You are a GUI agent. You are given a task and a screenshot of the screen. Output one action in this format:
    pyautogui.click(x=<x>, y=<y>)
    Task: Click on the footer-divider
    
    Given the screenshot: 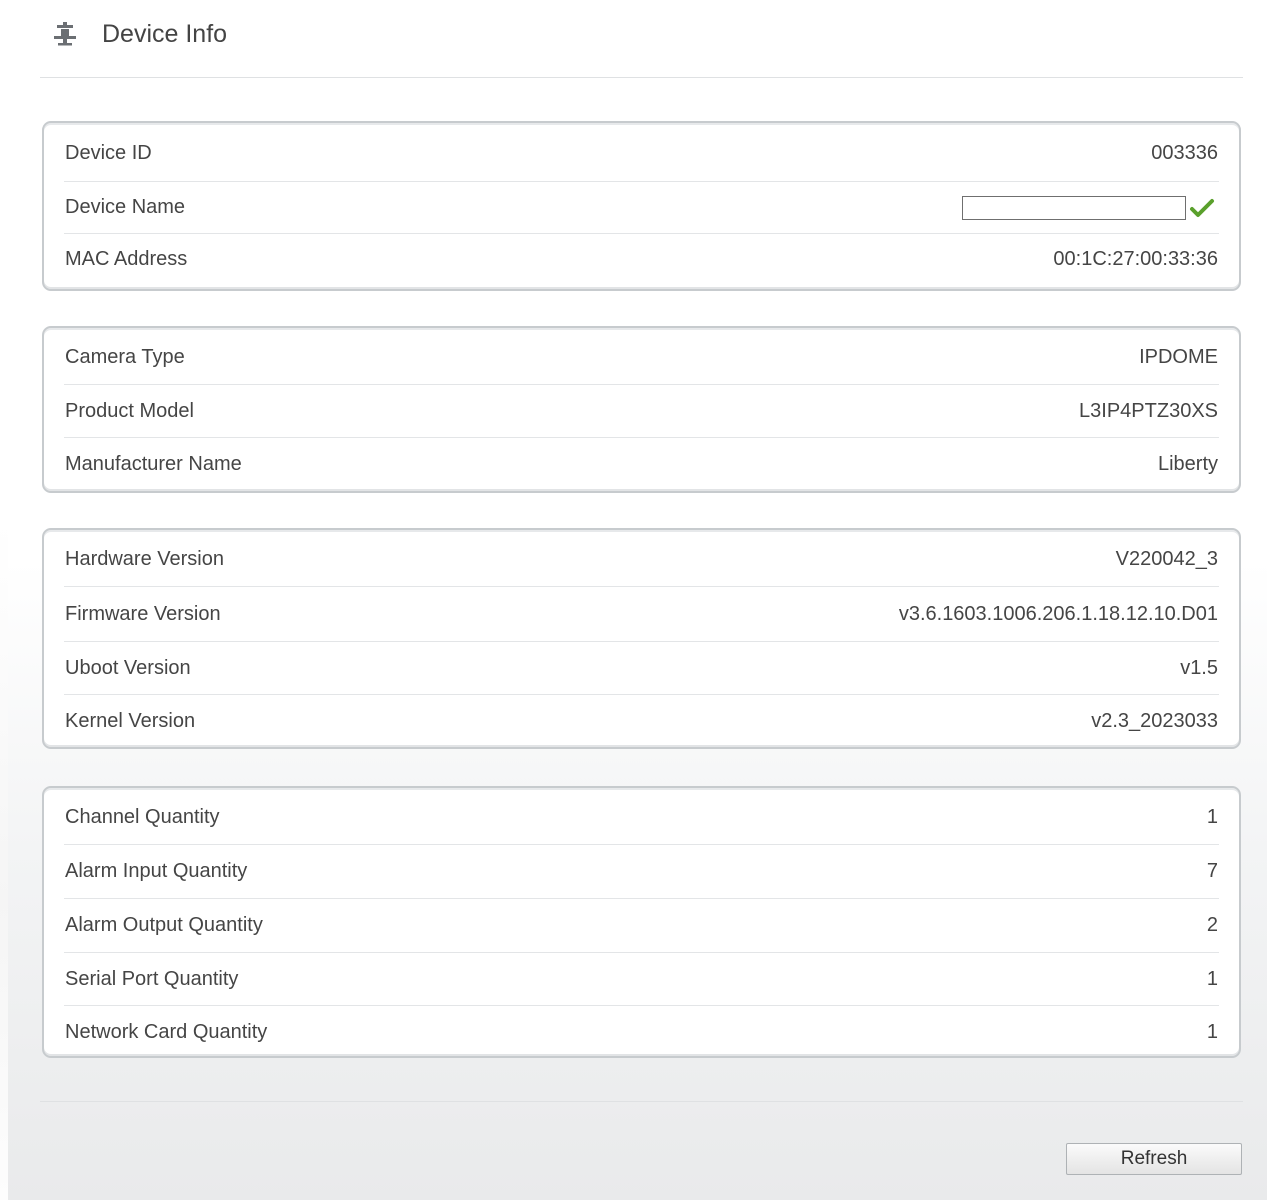 What is the action you would take?
    pyautogui.click(x=641, y=1101)
    